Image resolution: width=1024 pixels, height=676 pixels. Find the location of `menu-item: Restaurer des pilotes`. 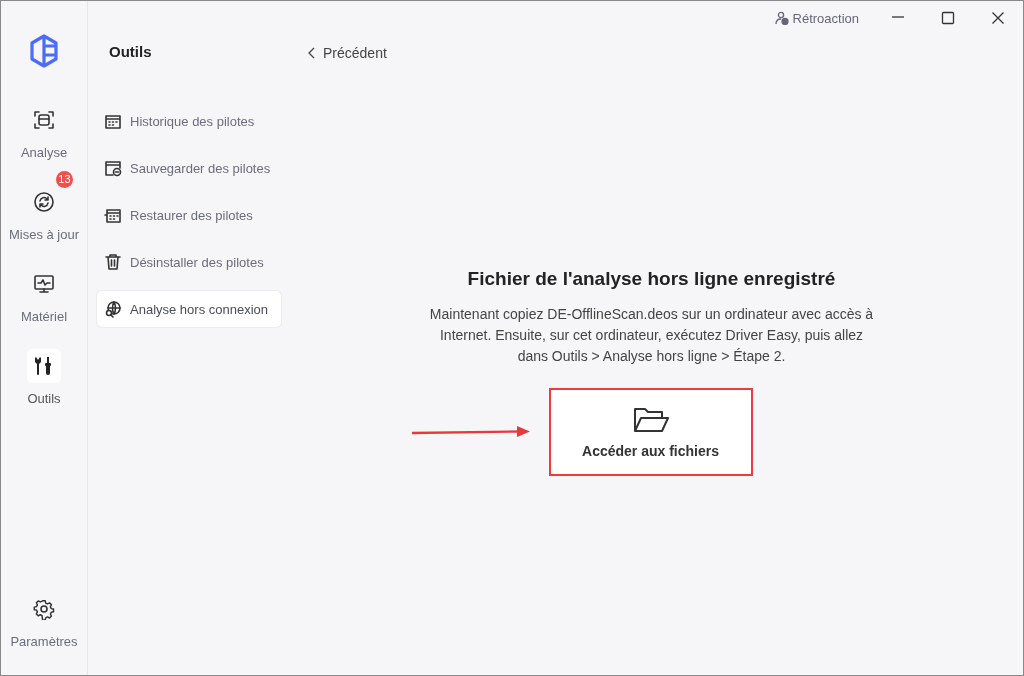

menu-item: Restaurer des pilotes is located at coordinates (189, 215).